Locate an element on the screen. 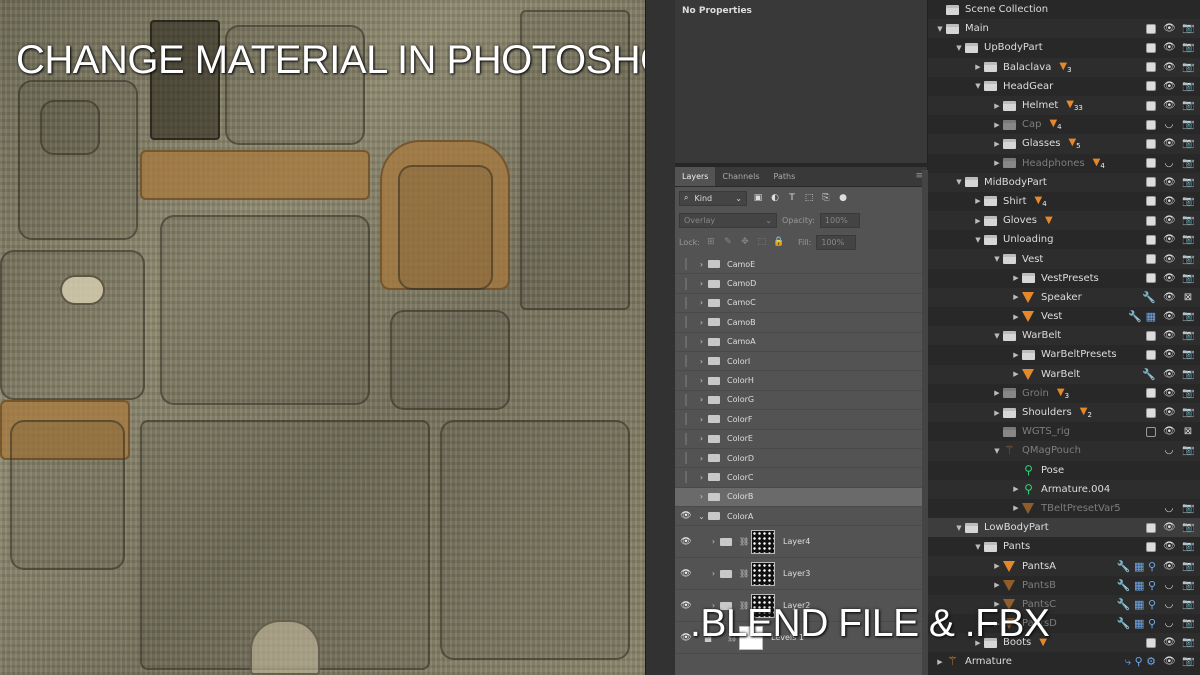 The width and height of the screenshot is (1200, 675). outliner-row: Scene Collection is located at coordinates (1064, 9).